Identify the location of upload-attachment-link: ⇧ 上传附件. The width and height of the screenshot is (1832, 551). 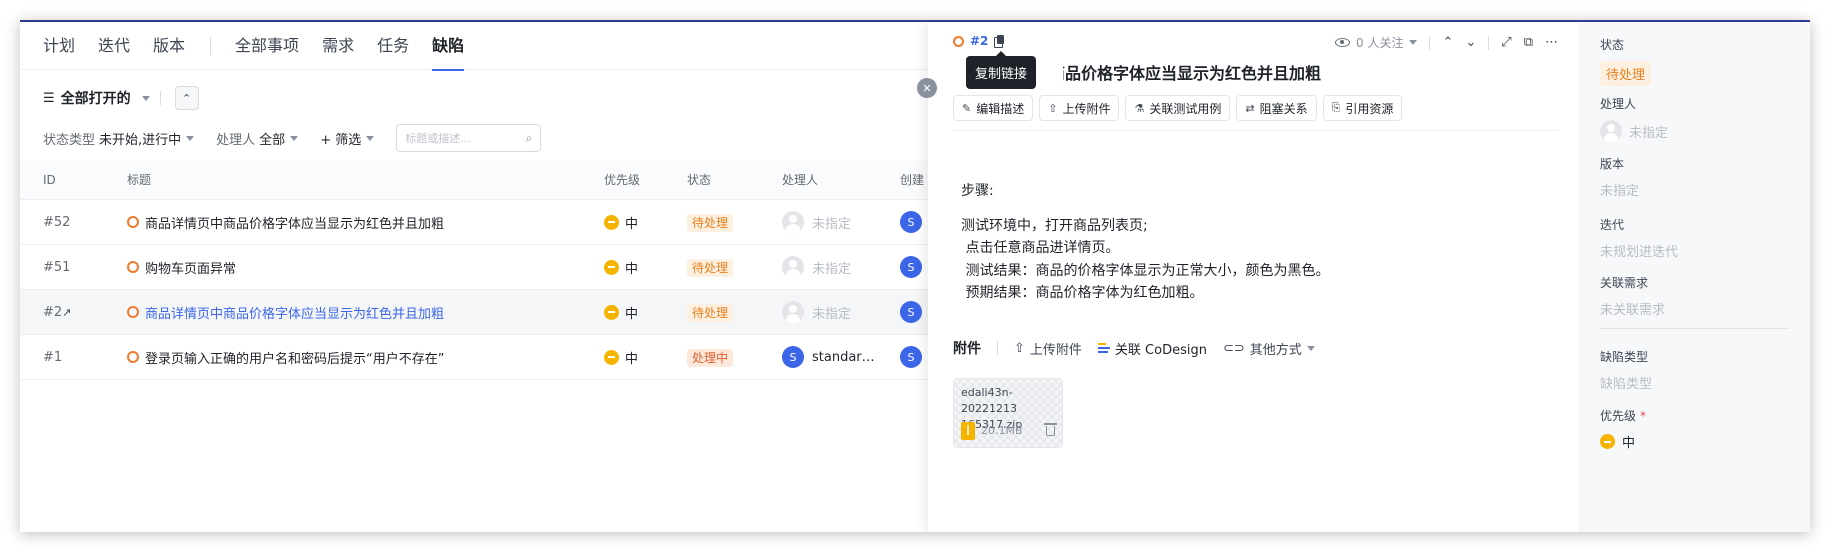
(1048, 348).